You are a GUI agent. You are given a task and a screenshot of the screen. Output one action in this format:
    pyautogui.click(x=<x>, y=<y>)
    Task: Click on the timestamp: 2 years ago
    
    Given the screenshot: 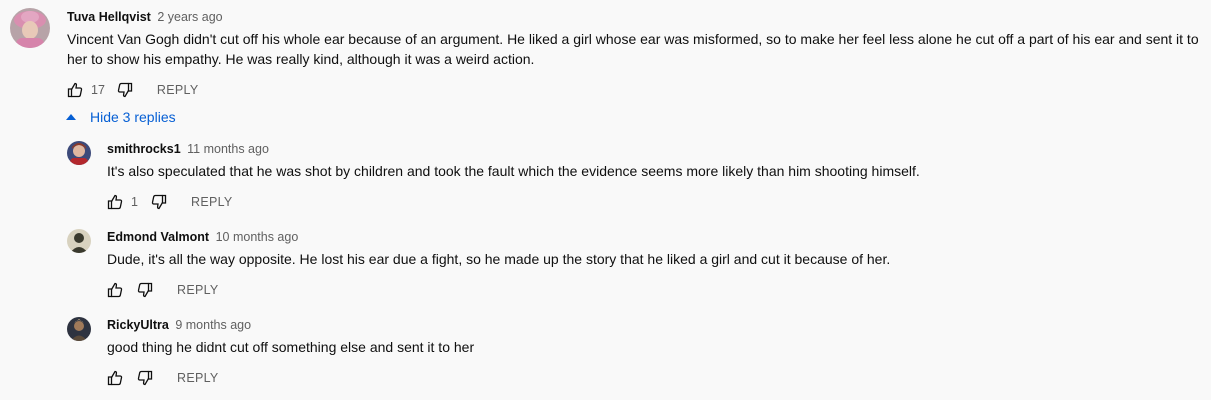 What is the action you would take?
    pyautogui.click(x=189, y=17)
    